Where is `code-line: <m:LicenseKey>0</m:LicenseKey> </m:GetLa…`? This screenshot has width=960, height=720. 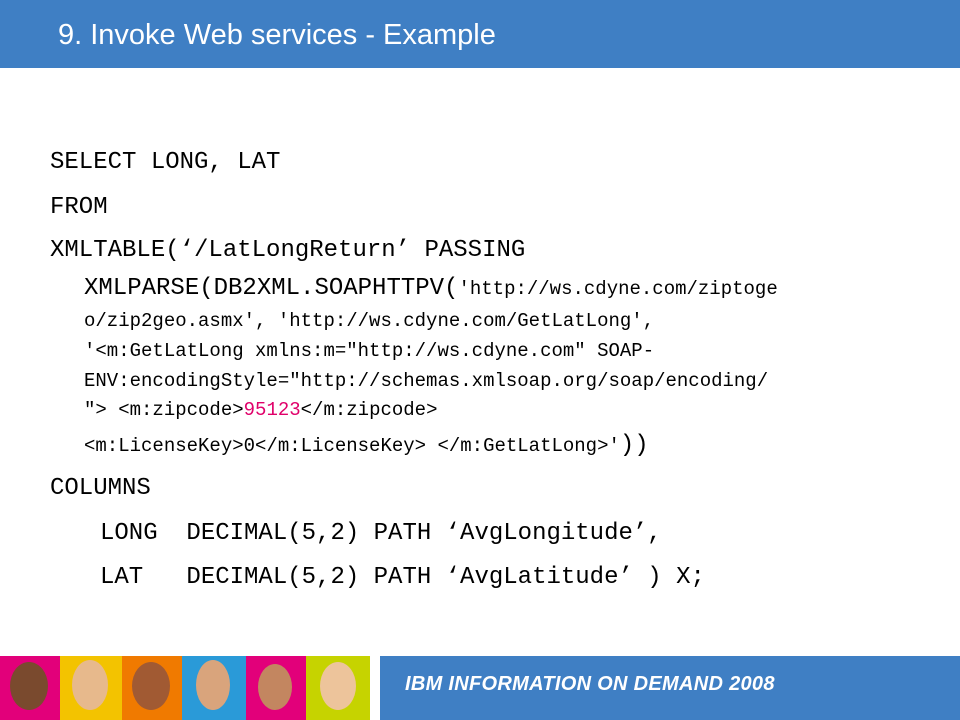
code-line: <m:LicenseKey>0</m:LicenseKey> </m:GetLa… is located at coordinates (366, 445).